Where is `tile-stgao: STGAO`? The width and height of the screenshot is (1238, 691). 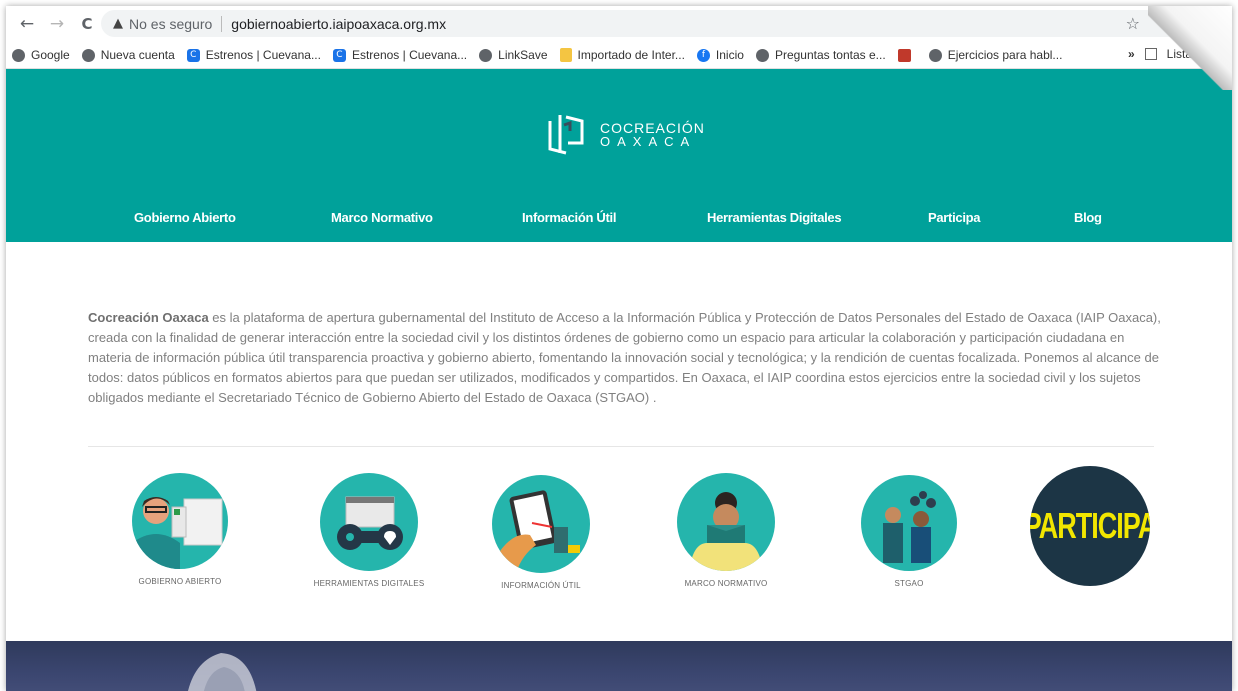 tile-stgao: STGAO is located at coordinates (909, 531).